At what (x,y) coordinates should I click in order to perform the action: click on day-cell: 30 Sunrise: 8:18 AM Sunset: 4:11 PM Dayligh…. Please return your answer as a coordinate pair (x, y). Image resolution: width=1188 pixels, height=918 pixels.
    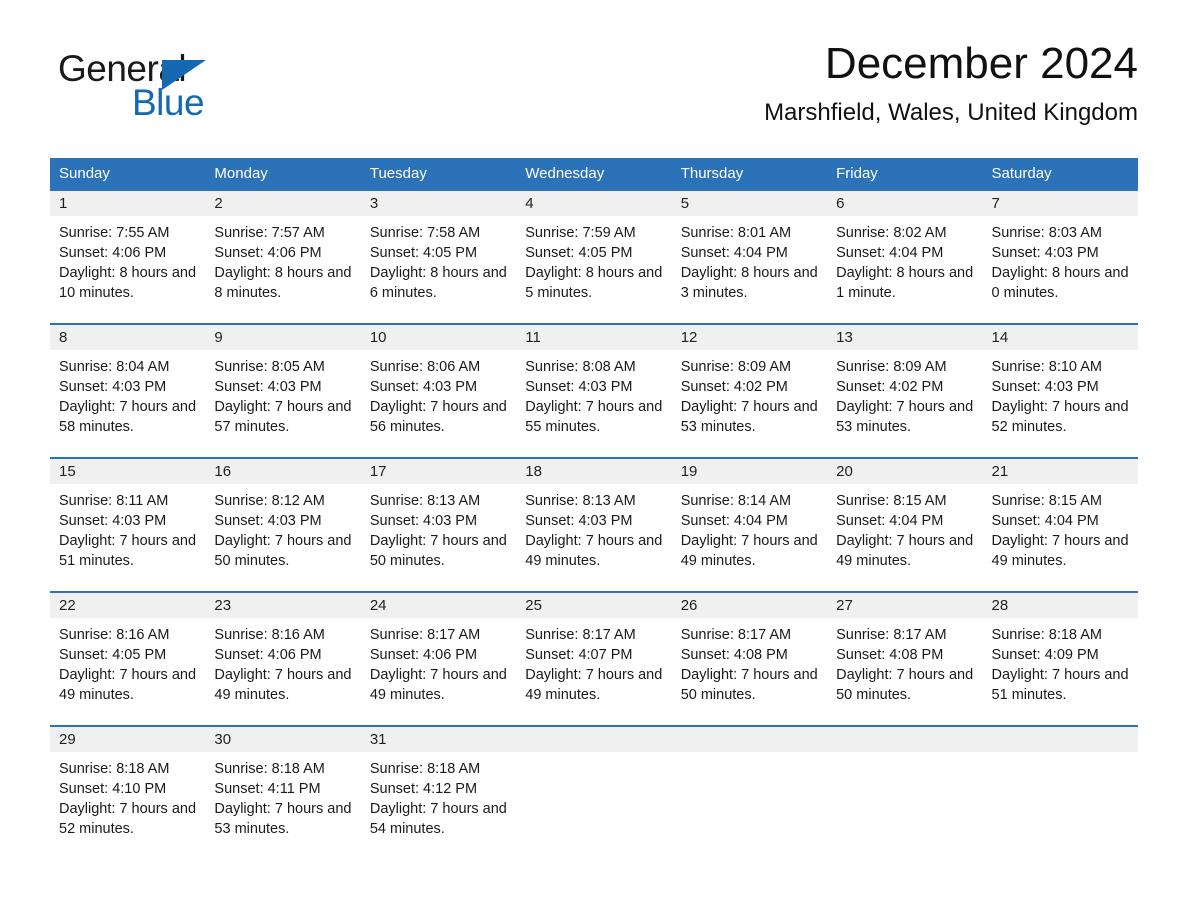
    Looking at the image, I should click on (283, 793).